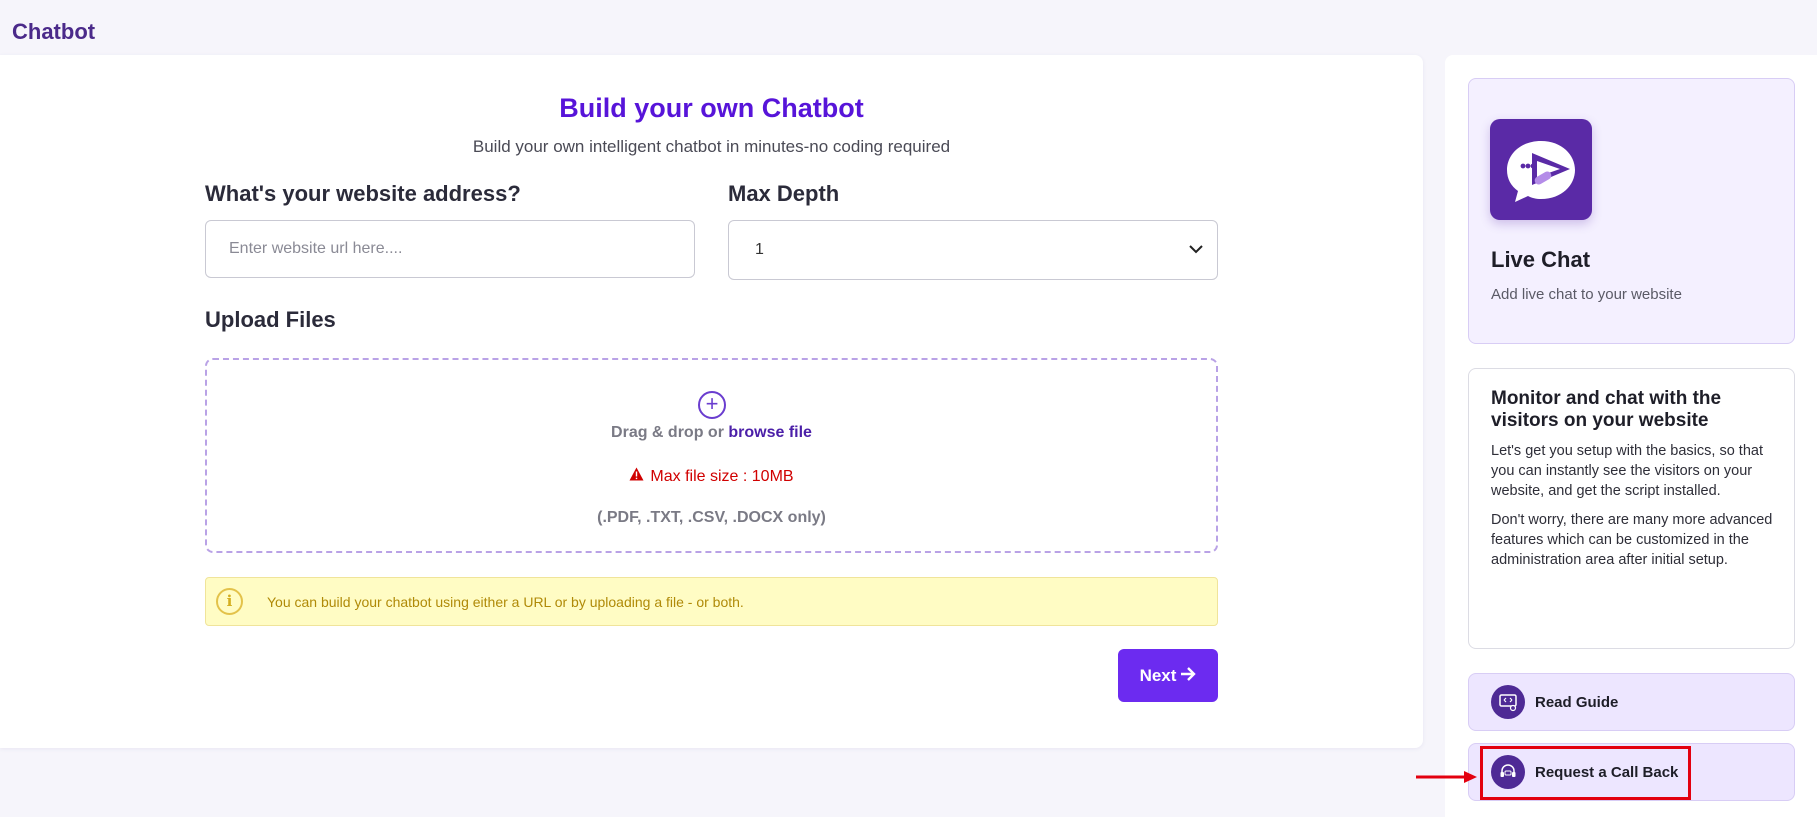 The width and height of the screenshot is (1817, 817). Describe the element at coordinates (770, 432) in the screenshot. I see `browse-file-link: browse file` at that location.